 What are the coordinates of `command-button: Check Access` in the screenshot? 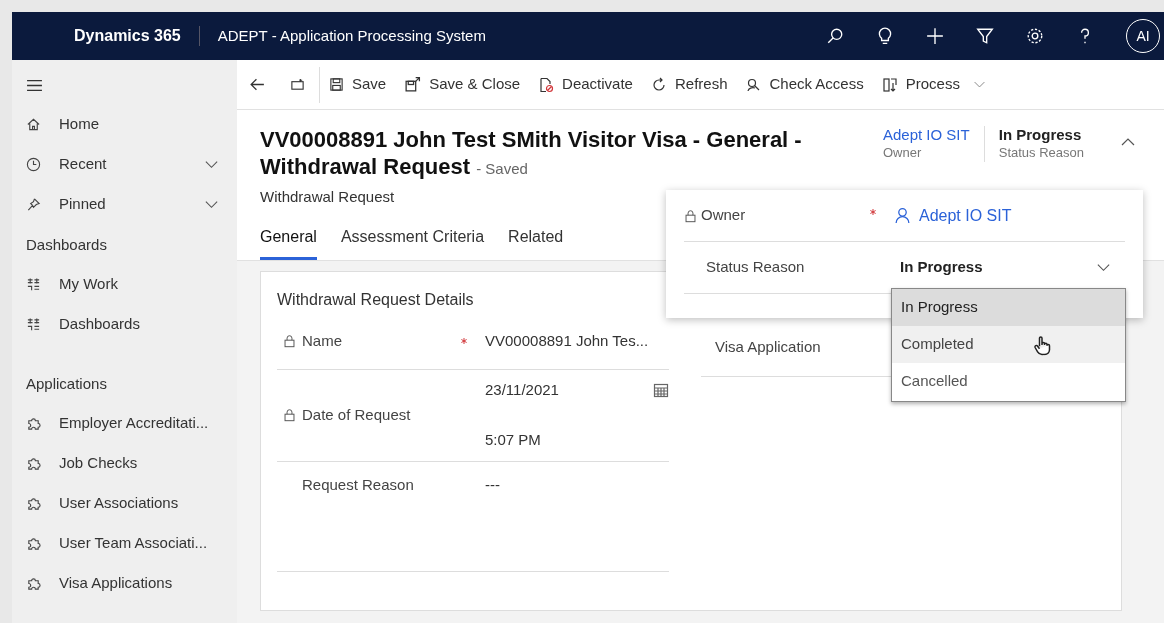 It's located at (804, 84).